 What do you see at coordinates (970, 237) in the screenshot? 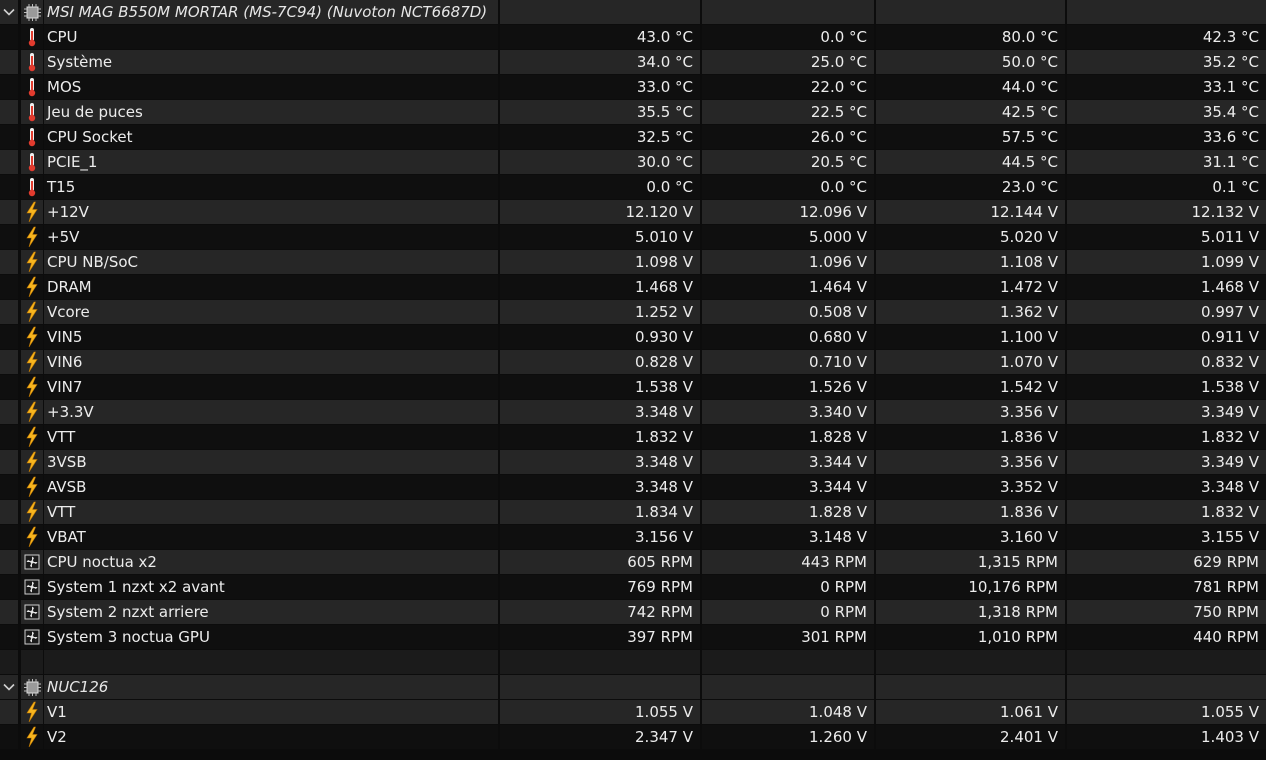
I see `max-value: 5.020 V` at bounding box center [970, 237].